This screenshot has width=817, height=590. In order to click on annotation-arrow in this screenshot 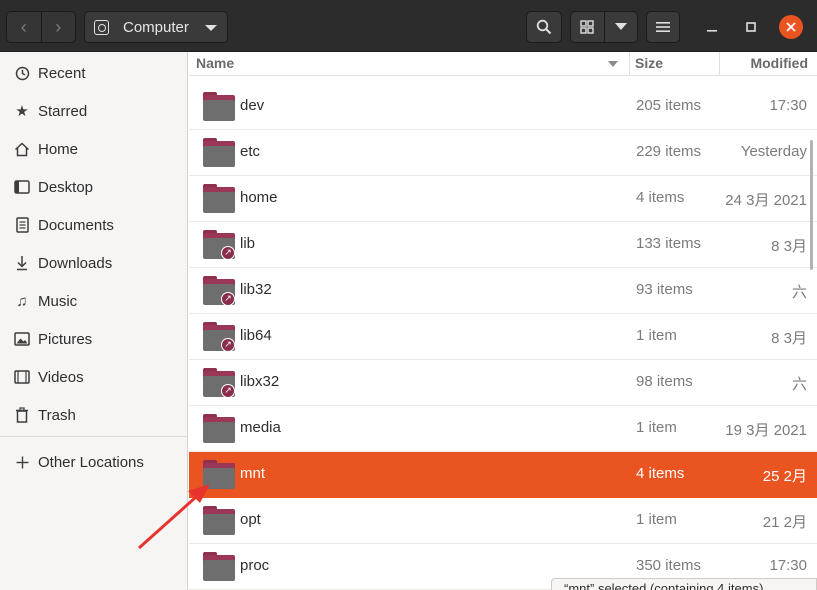, I will do `click(173, 517)`.